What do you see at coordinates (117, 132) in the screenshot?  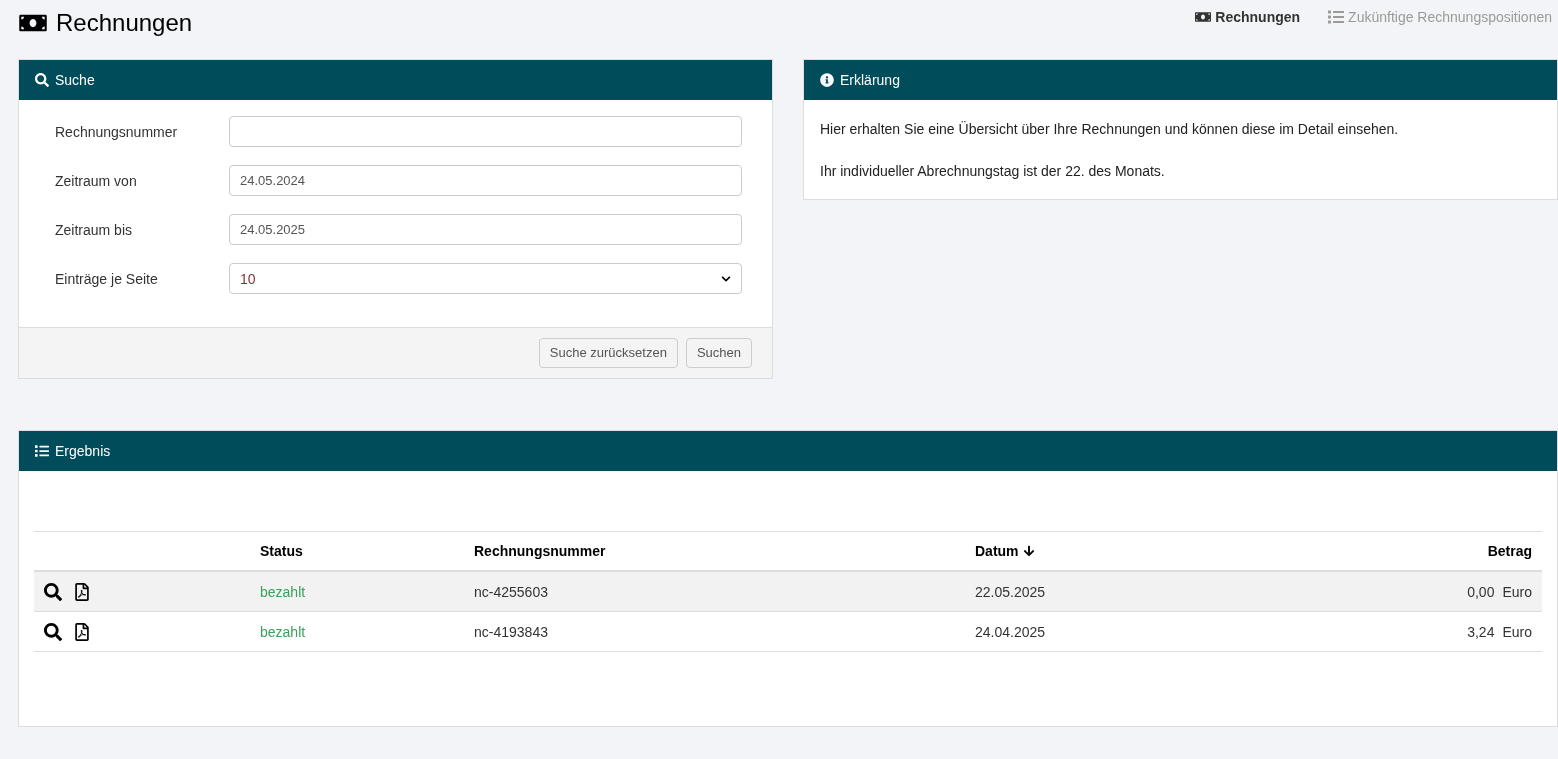 I see `field-label: Rechnungsnummer` at bounding box center [117, 132].